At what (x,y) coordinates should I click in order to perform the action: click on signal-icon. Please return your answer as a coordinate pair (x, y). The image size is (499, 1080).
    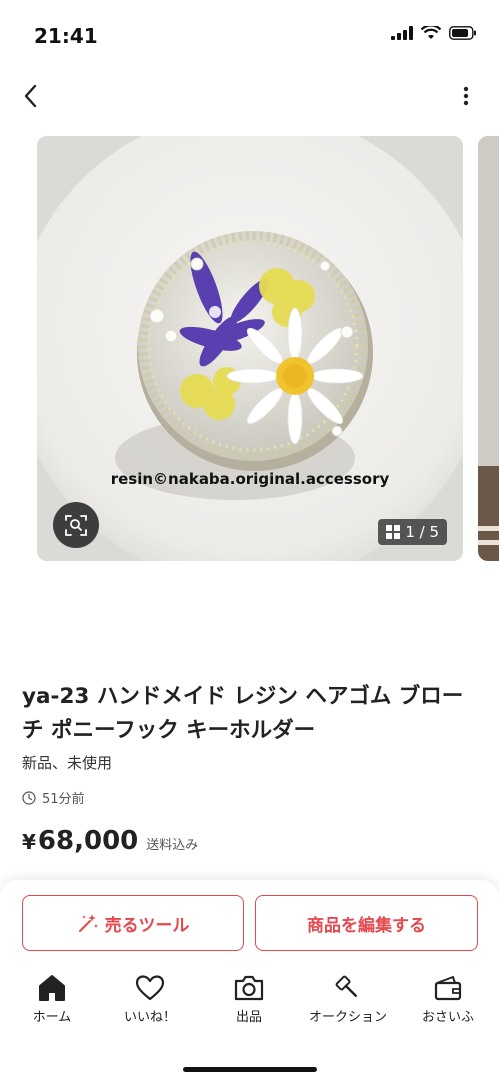
    Looking at the image, I should click on (402, 33).